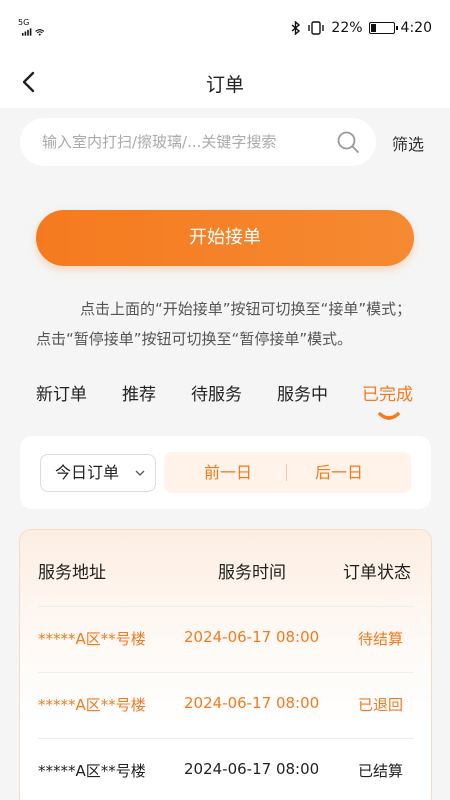 This screenshot has width=450, height=800. Describe the element at coordinates (252, 573) in the screenshot. I see `header-time: 服务时间` at that location.